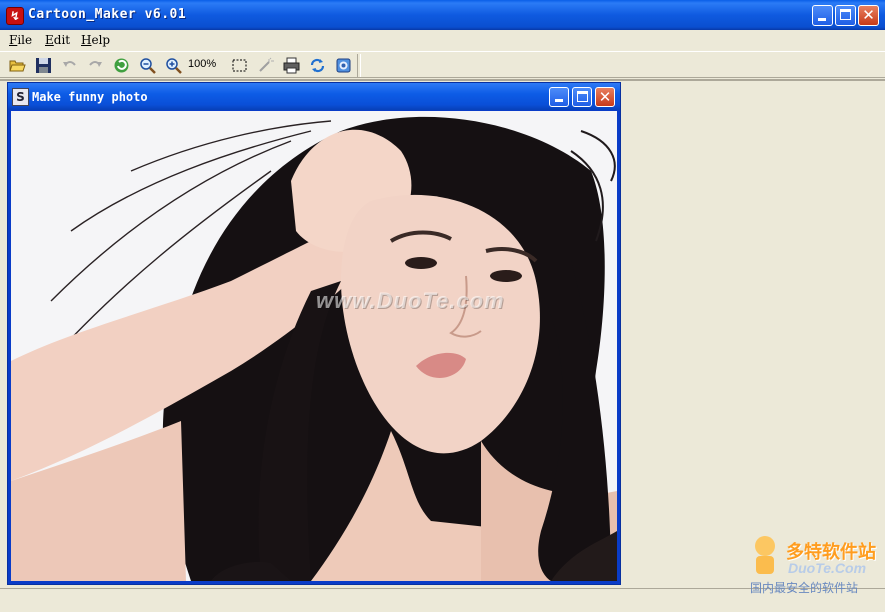 Image resolution: width=885 pixels, height=612 pixels. I want to click on redo-button, so click(95, 65).